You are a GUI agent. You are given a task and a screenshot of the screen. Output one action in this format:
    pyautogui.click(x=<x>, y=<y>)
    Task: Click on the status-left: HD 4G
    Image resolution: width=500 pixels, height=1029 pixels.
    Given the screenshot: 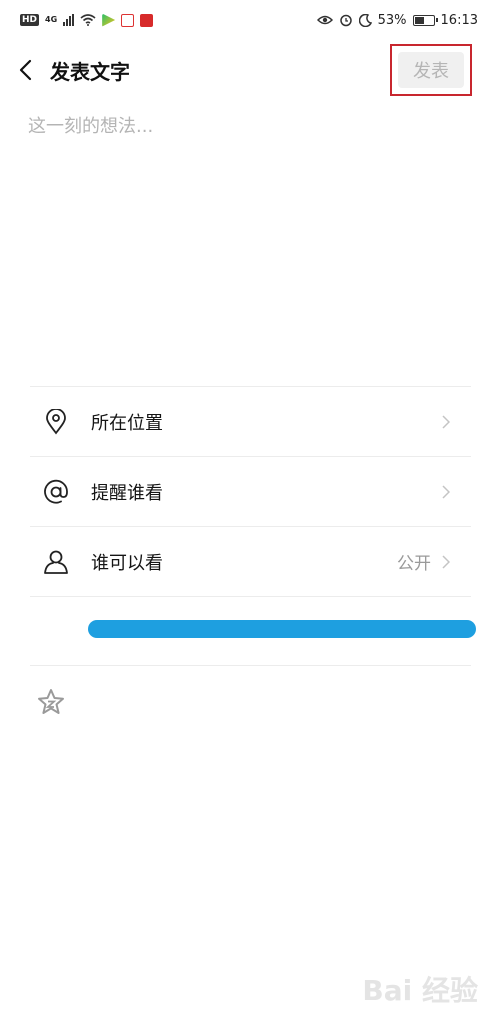 What is the action you would take?
    pyautogui.click(x=87, y=20)
    